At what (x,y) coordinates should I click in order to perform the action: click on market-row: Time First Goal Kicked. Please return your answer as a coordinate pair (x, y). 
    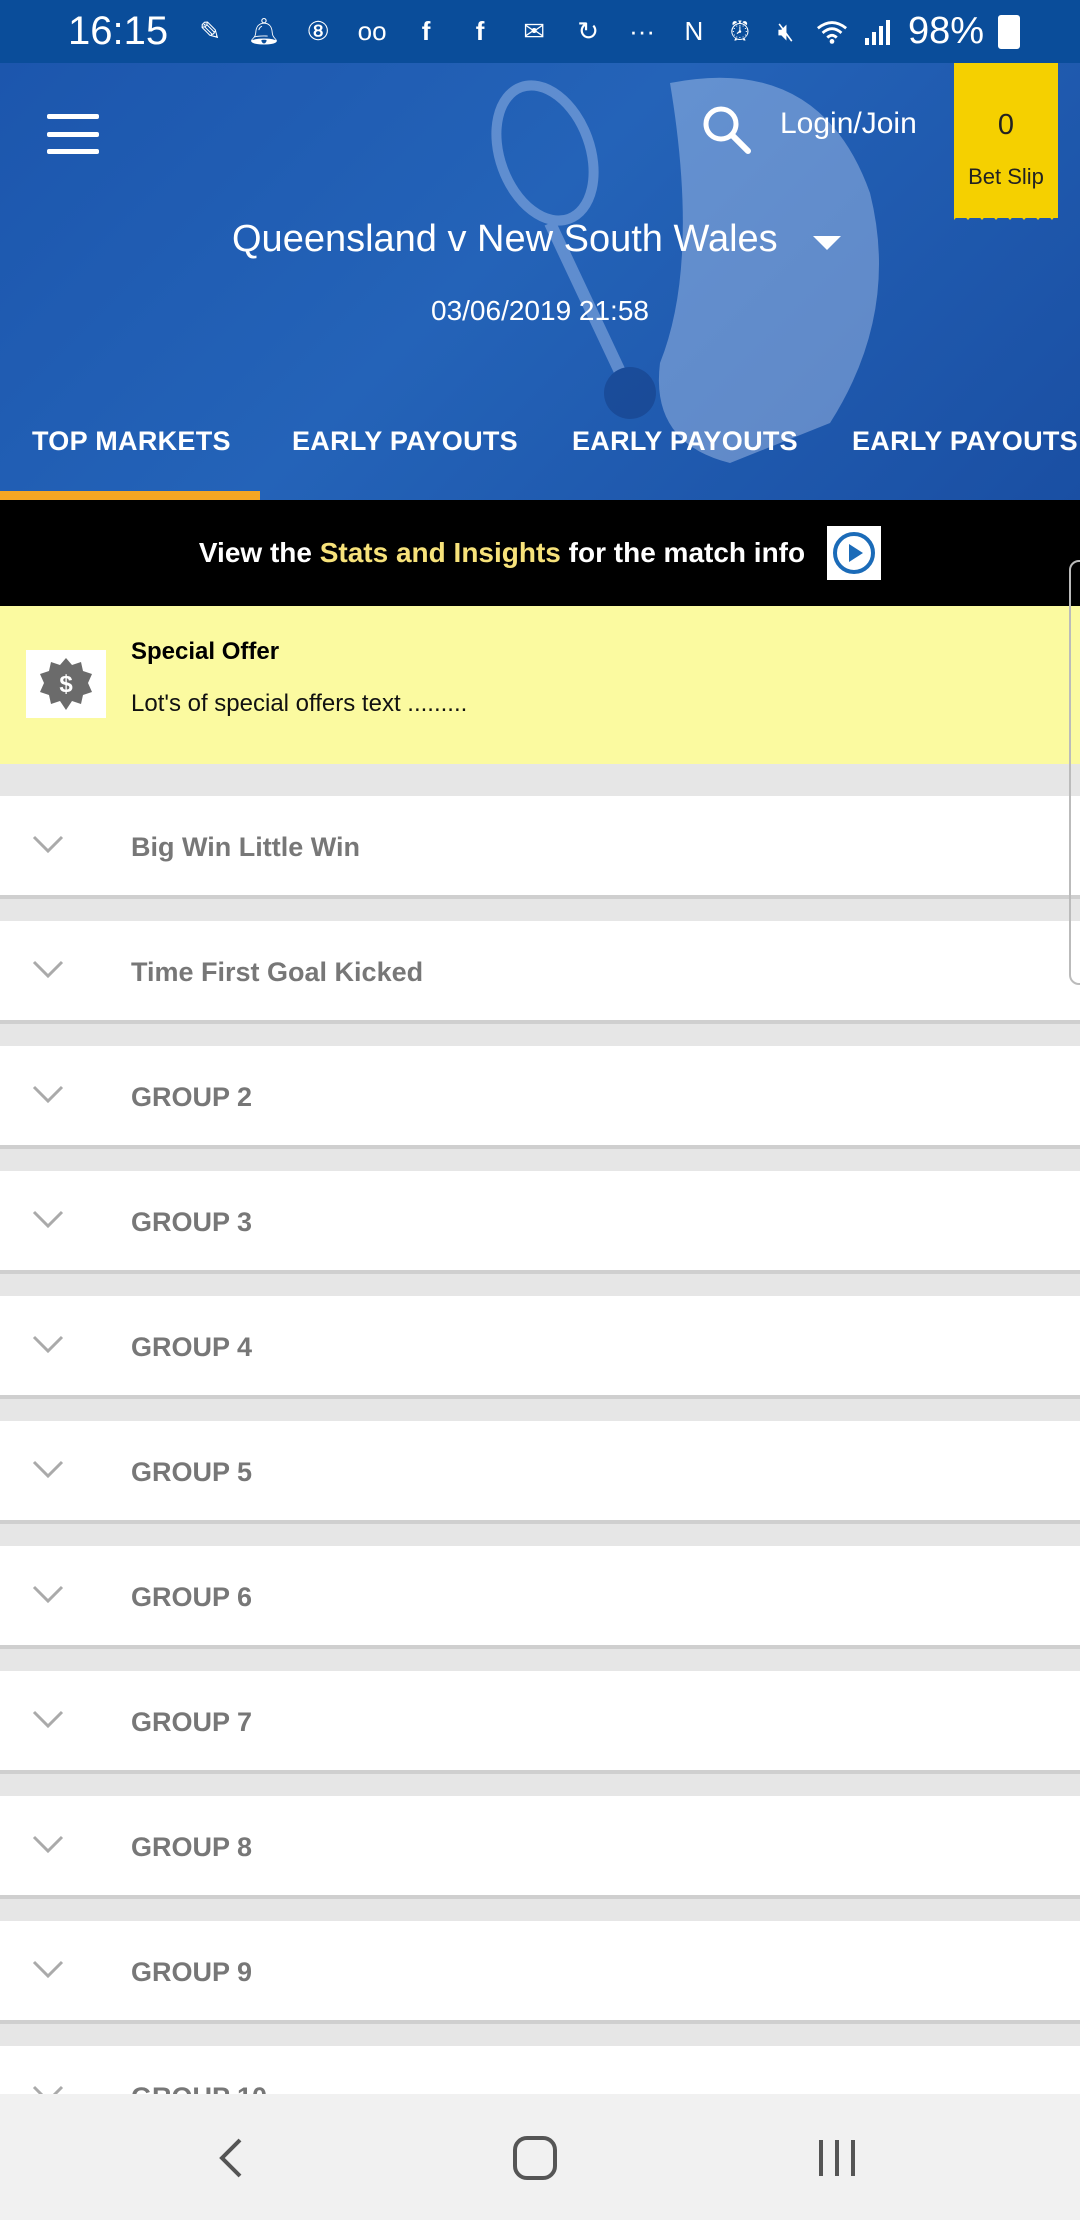
    Looking at the image, I should click on (540, 972).